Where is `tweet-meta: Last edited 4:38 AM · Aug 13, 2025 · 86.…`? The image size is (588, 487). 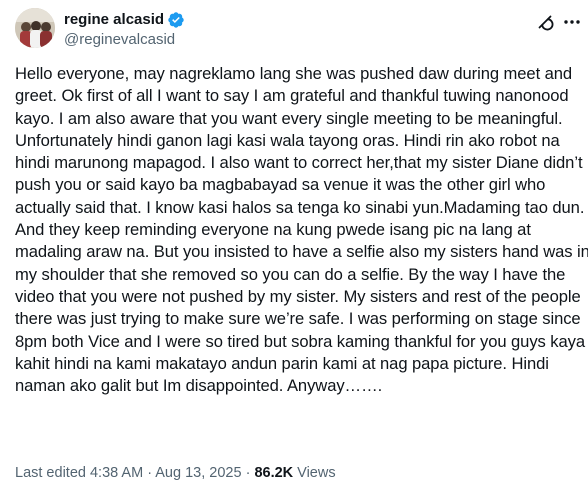 tweet-meta: Last edited 4:38 AM · Aug 13, 2025 · 86.… is located at coordinates (175, 473).